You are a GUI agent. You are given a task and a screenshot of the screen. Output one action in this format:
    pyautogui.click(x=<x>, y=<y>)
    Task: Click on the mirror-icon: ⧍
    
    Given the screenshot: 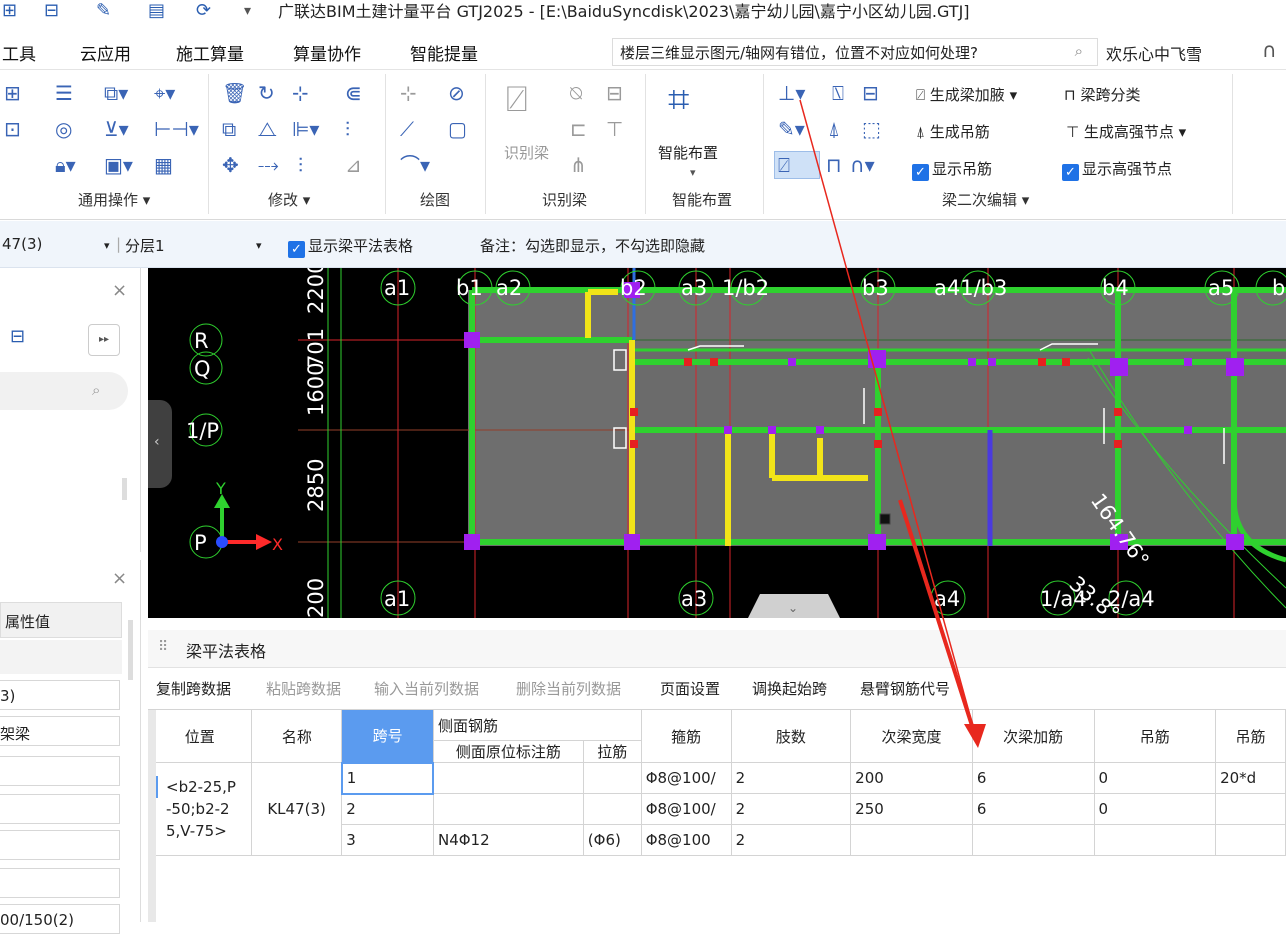 What is the action you would take?
    pyautogui.click(x=267, y=129)
    